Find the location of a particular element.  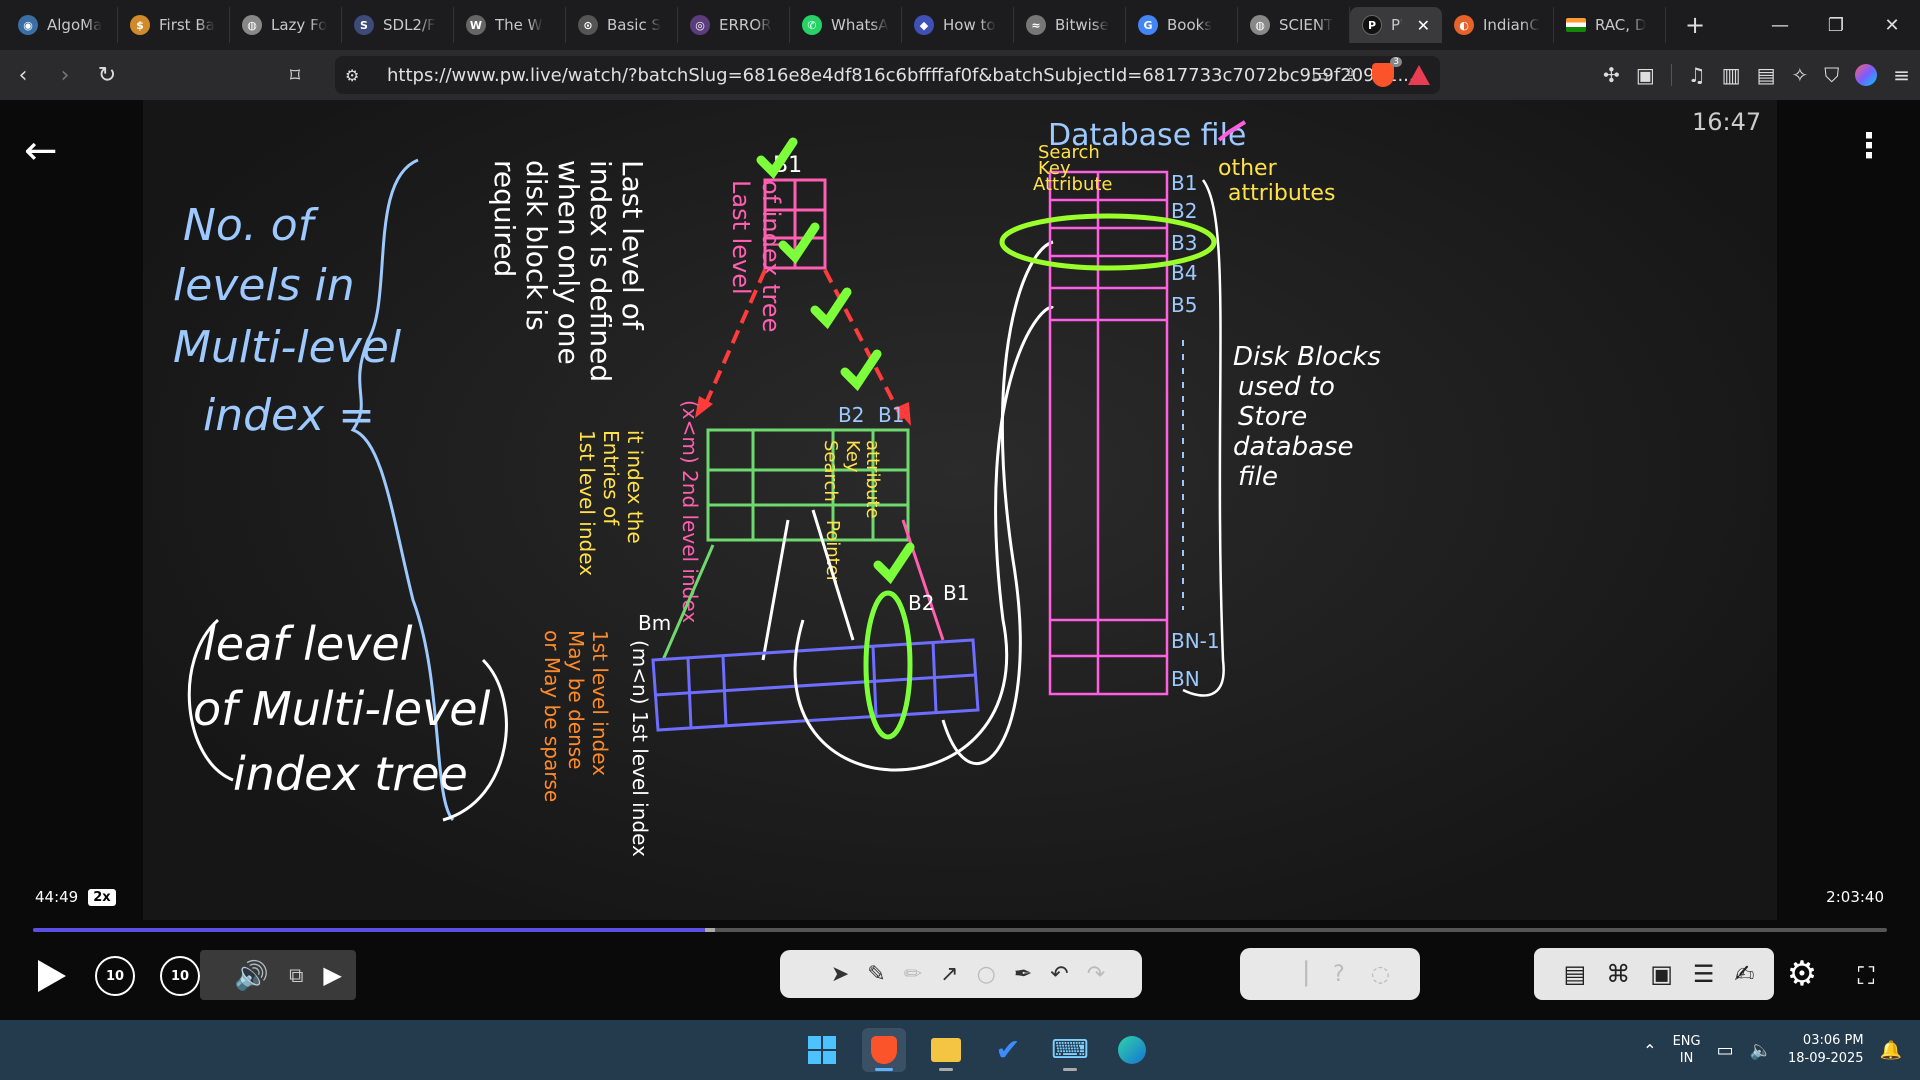

captions-mini-icon: ⧉ is located at coordinates (296, 975).